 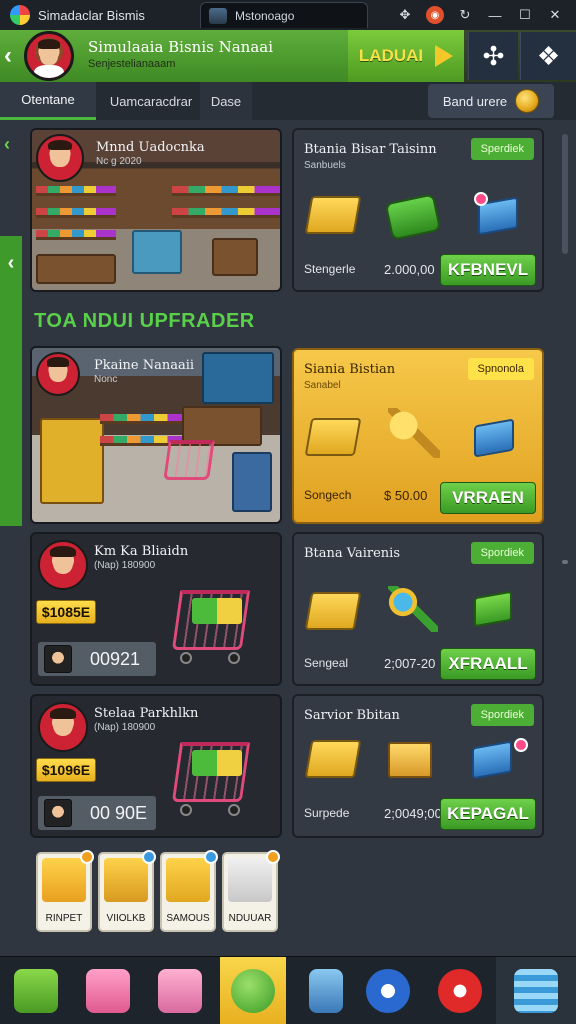 I want to click on nav-chat, so click(x=253, y=990).